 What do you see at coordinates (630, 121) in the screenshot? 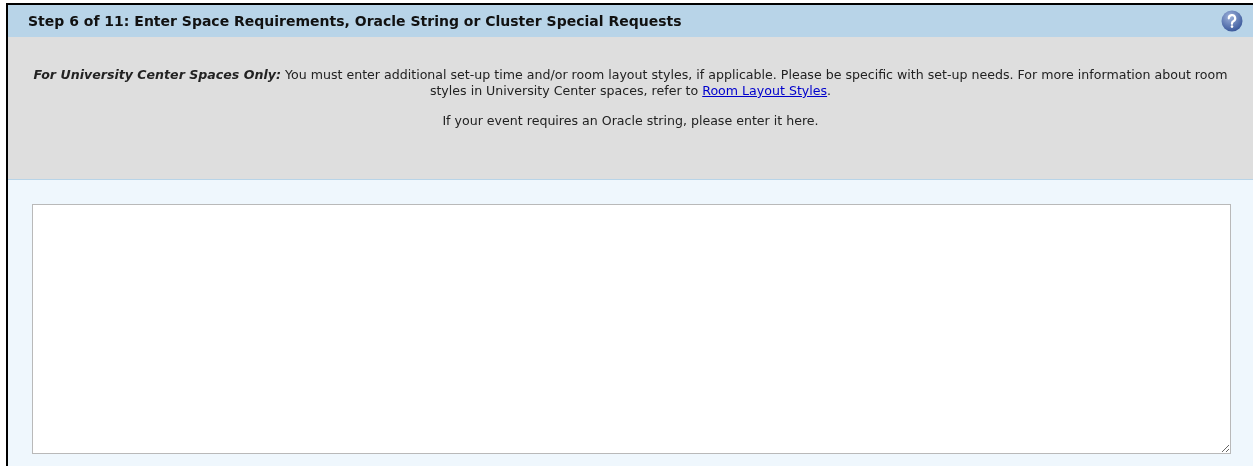
I see `oracle-note: If your event requires an Oracle string, please enter it here.` at bounding box center [630, 121].